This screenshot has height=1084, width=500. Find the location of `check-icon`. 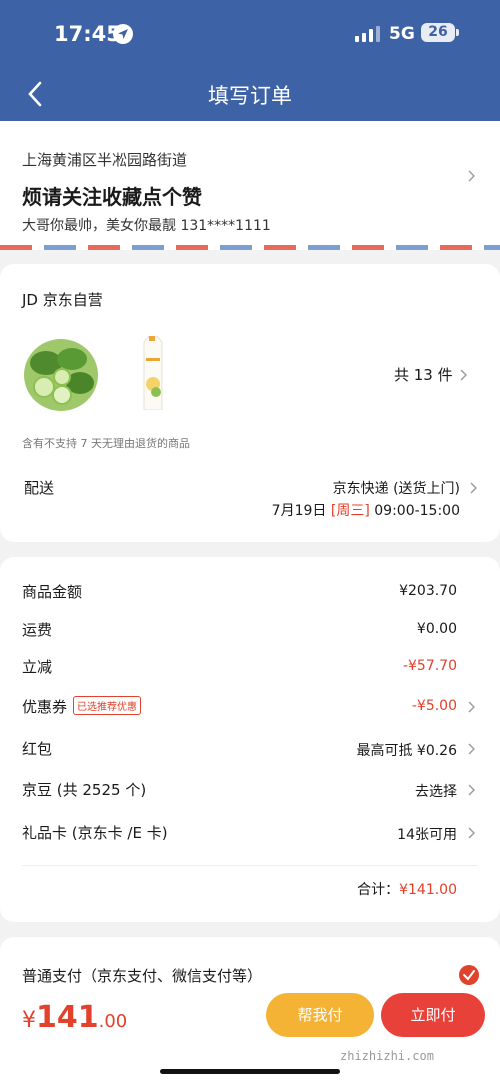

check-icon is located at coordinates (469, 975).